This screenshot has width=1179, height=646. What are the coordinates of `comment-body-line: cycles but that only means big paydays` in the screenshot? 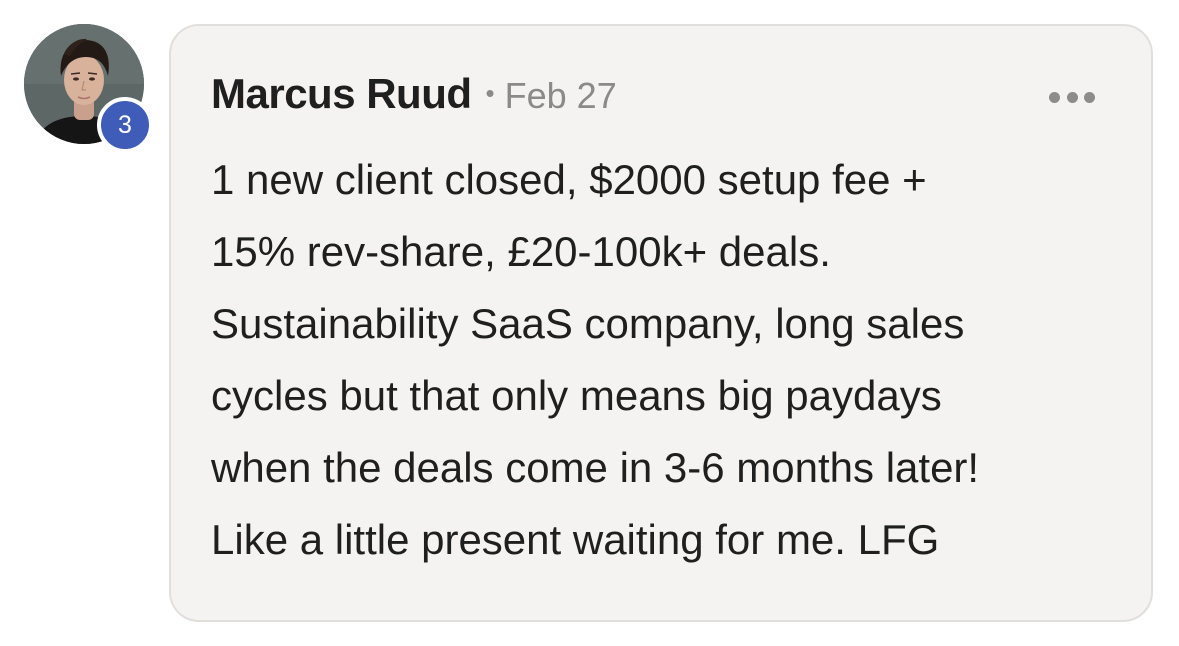 It's located at (576, 395).